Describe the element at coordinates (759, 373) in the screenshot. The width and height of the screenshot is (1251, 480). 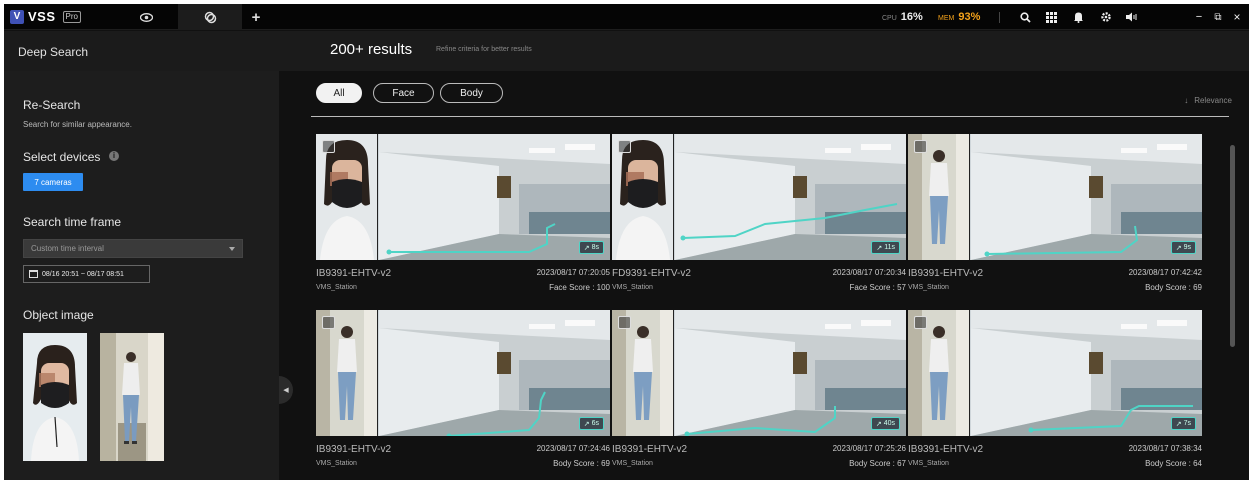
I see `result-thumbnail: ↗ 40s` at that location.